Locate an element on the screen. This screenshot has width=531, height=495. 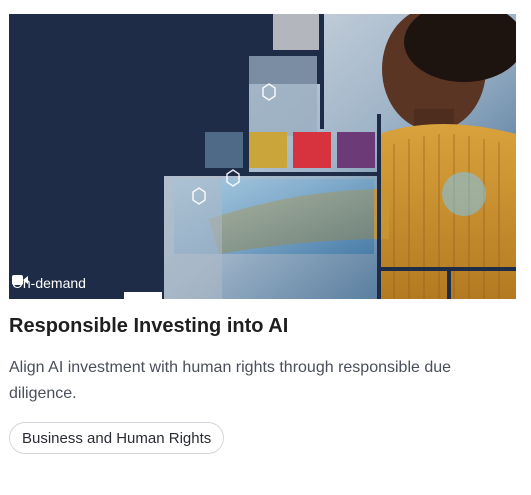
card-title: Responsible Investing into AI is located at coordinates (264, 326).